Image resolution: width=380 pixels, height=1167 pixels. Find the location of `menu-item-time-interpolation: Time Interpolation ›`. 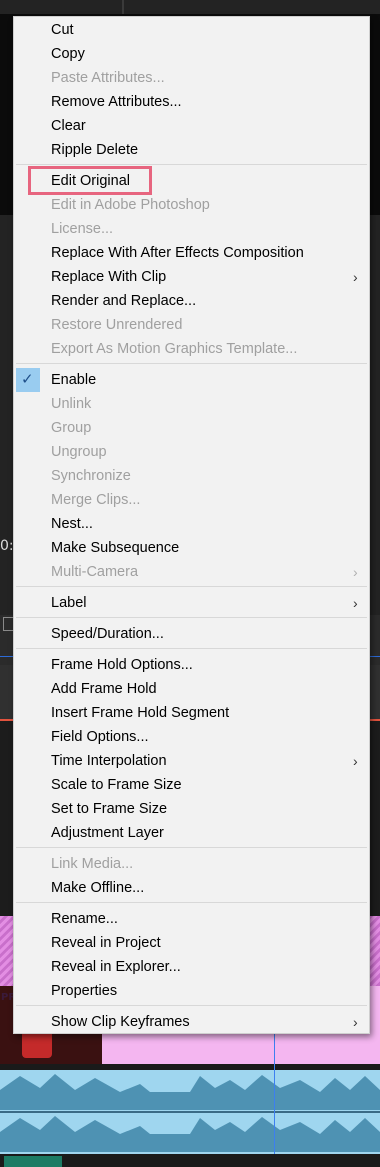

menu-item-time-interpolation: Time Interpolation › is located at coordinates (191, 761).